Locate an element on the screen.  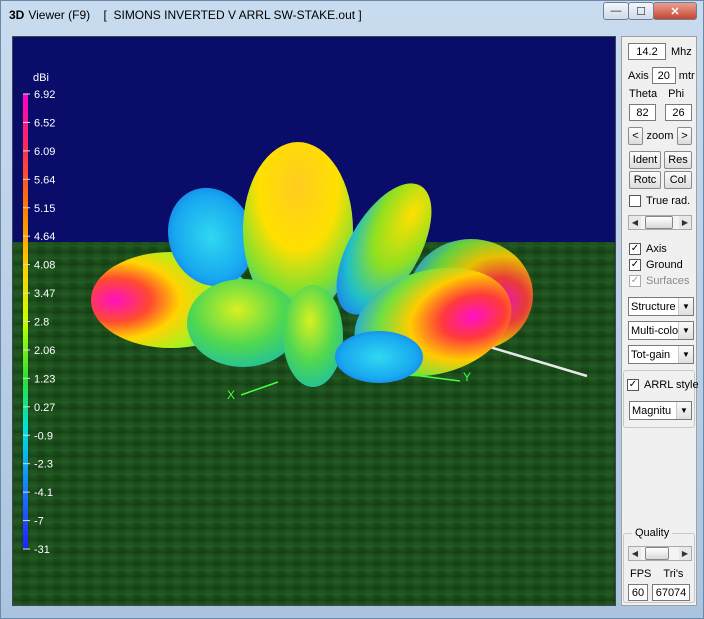
true-rad-checkbox is located at coordinates (635, 201).